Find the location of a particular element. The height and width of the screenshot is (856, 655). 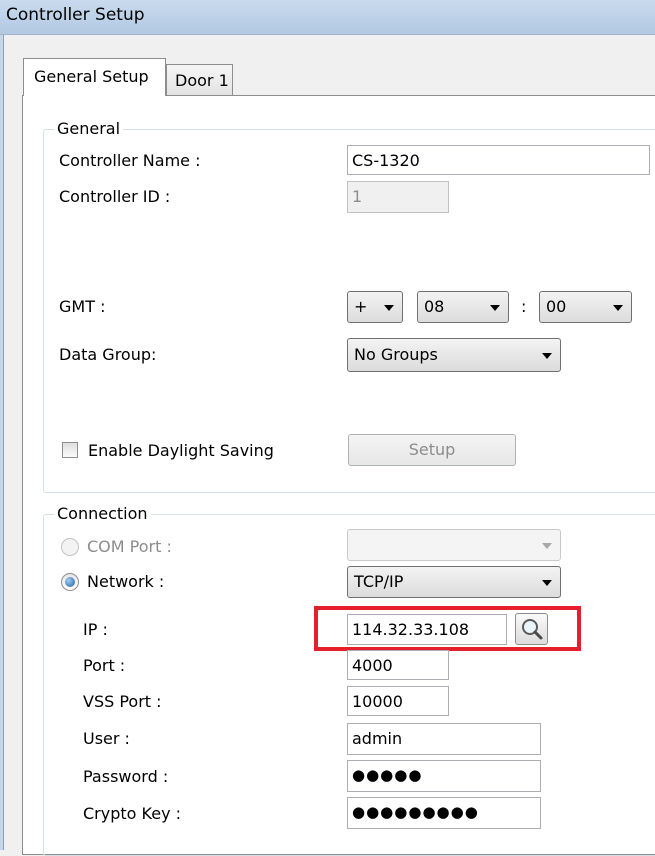

com-port-label: COM Port : is located at coordinates (129, 546).